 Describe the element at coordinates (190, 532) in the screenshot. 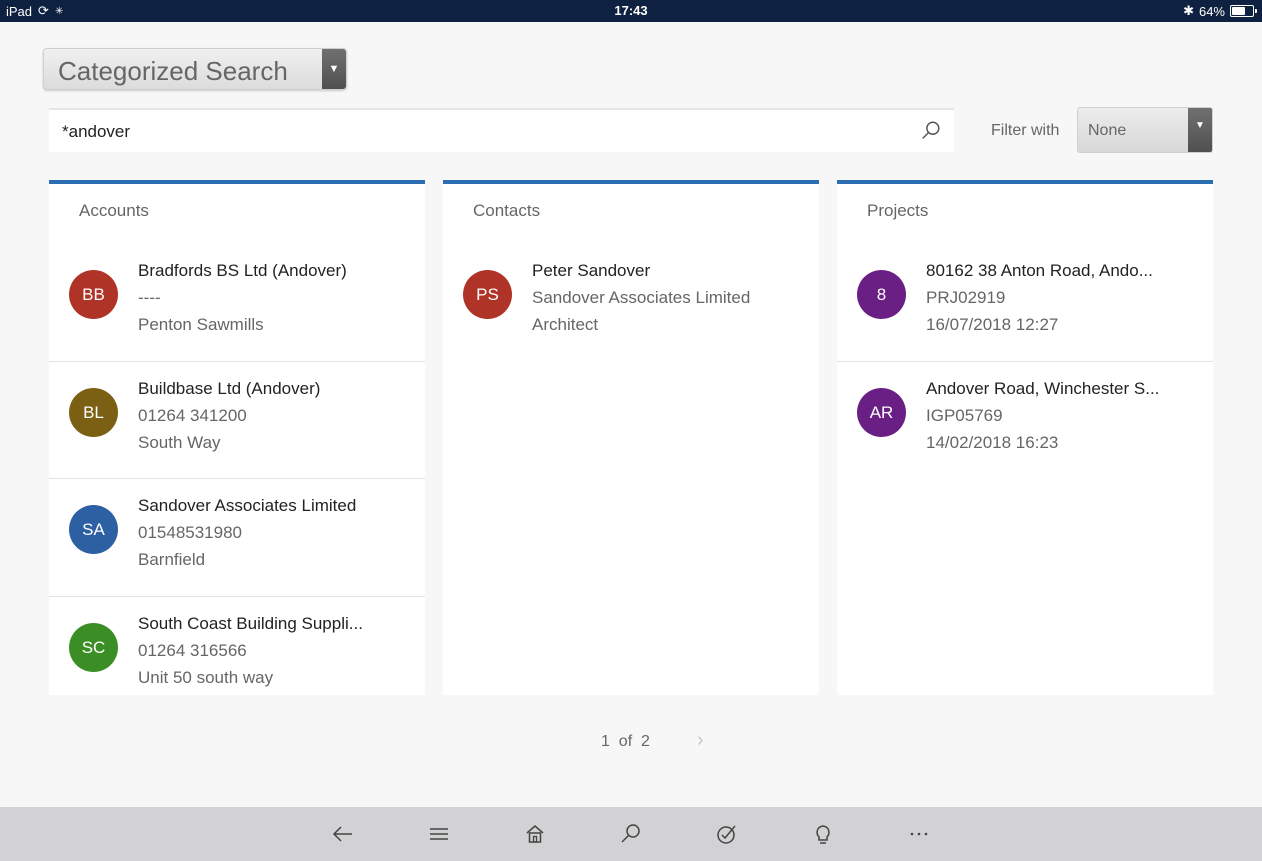

I see `row-subtitle: 01548531980` at that location.